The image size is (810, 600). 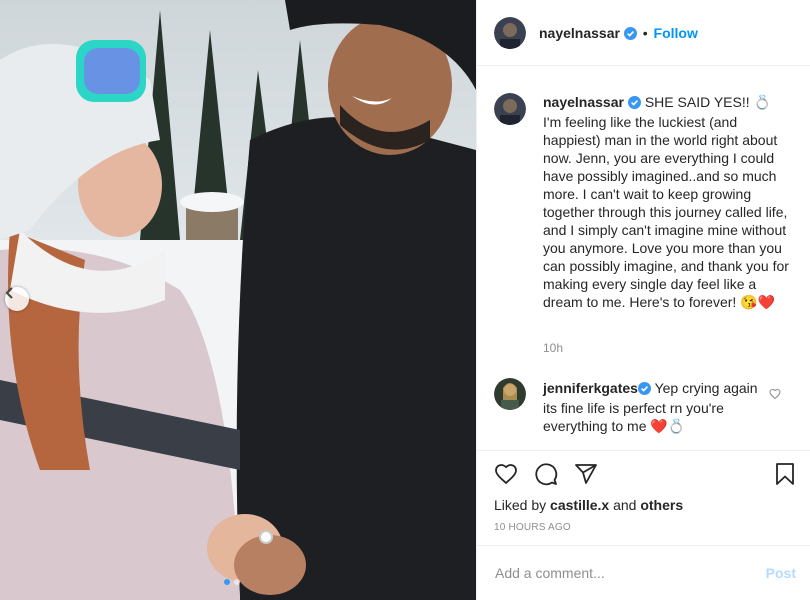 What do you see at coordinates (506, 476) in the screenshot?
I see `heart-icon` at bounding box center [506, 476].